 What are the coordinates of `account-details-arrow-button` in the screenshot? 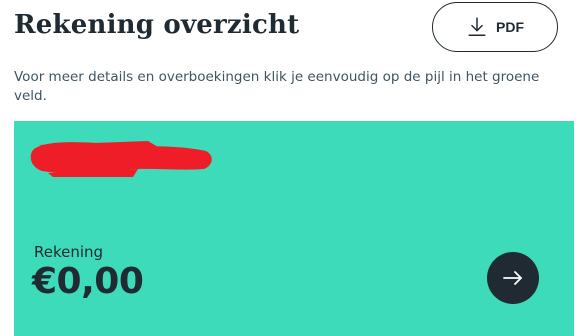 It's located at (513, 278).